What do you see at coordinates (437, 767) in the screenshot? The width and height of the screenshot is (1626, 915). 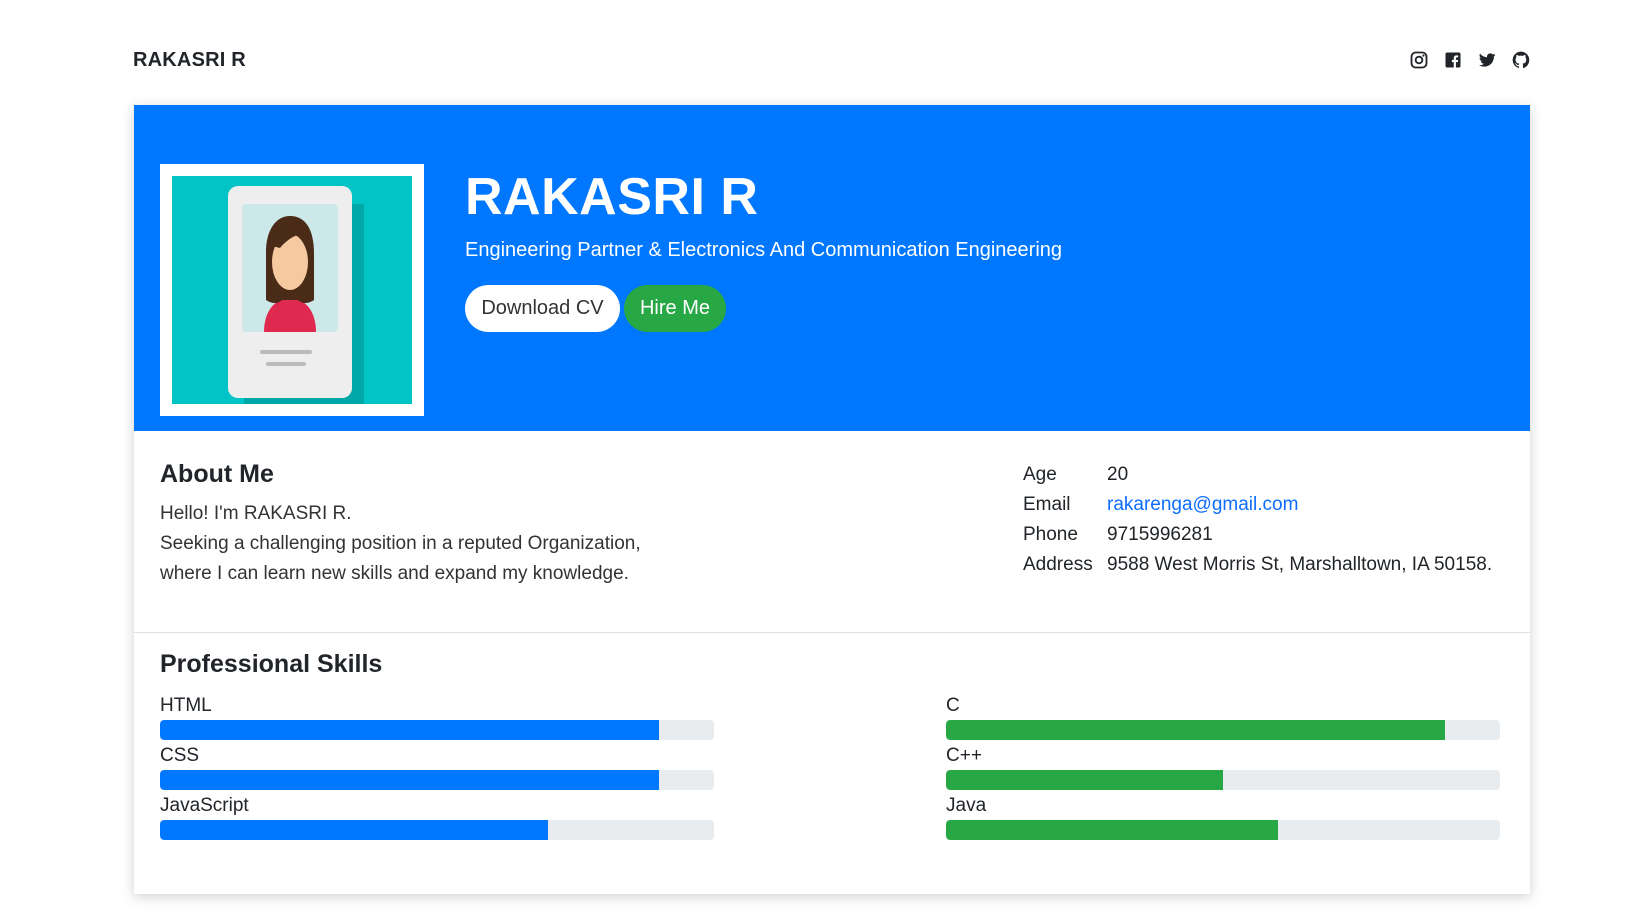 I see `skill-css: CSS` at bounding box center [437, 767].